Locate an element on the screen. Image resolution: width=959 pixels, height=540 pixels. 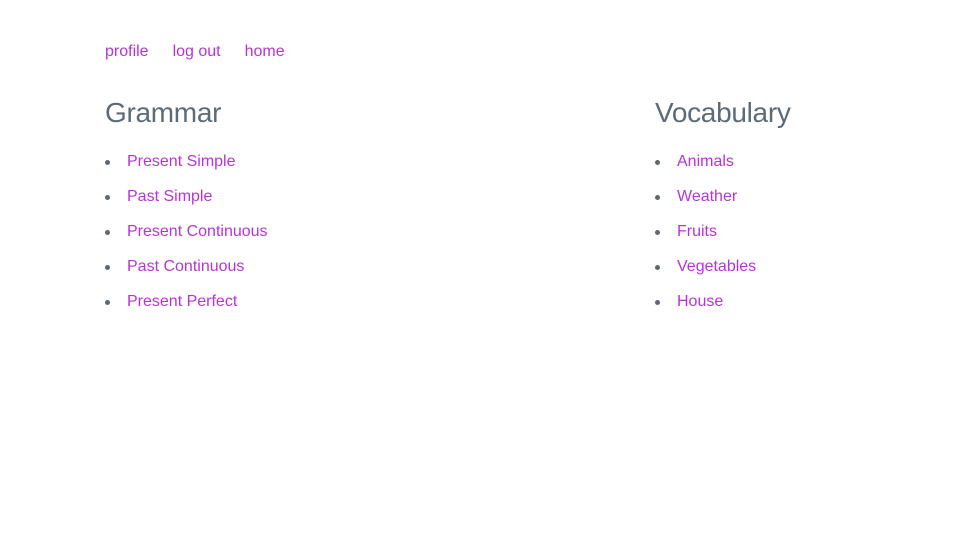
top-nav: profile log out home is located at coordinates (195, 52).